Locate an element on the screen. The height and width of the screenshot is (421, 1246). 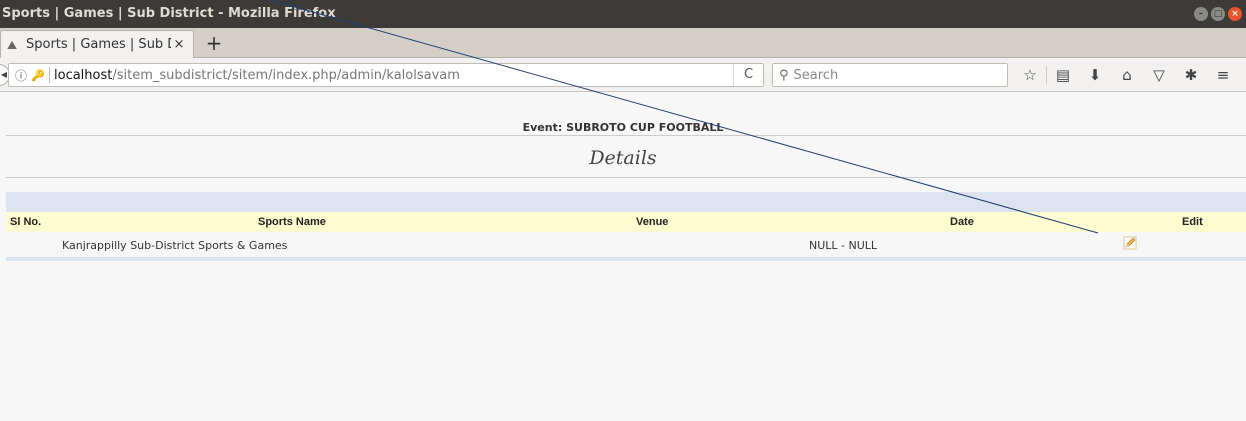
table-header: Sl No. Sports Name Venue Date Edit is located at coordinates (626, 222).